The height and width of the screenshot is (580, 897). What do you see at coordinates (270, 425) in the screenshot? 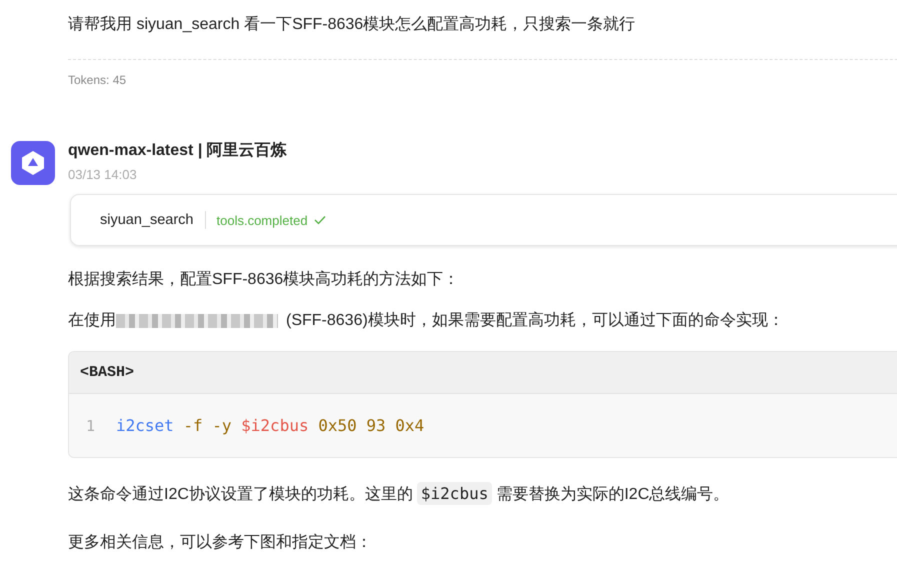
I see `code-line: i2cset -f -y $i2cbus 0x50 93 0x4` at bounding box center [270, 425].